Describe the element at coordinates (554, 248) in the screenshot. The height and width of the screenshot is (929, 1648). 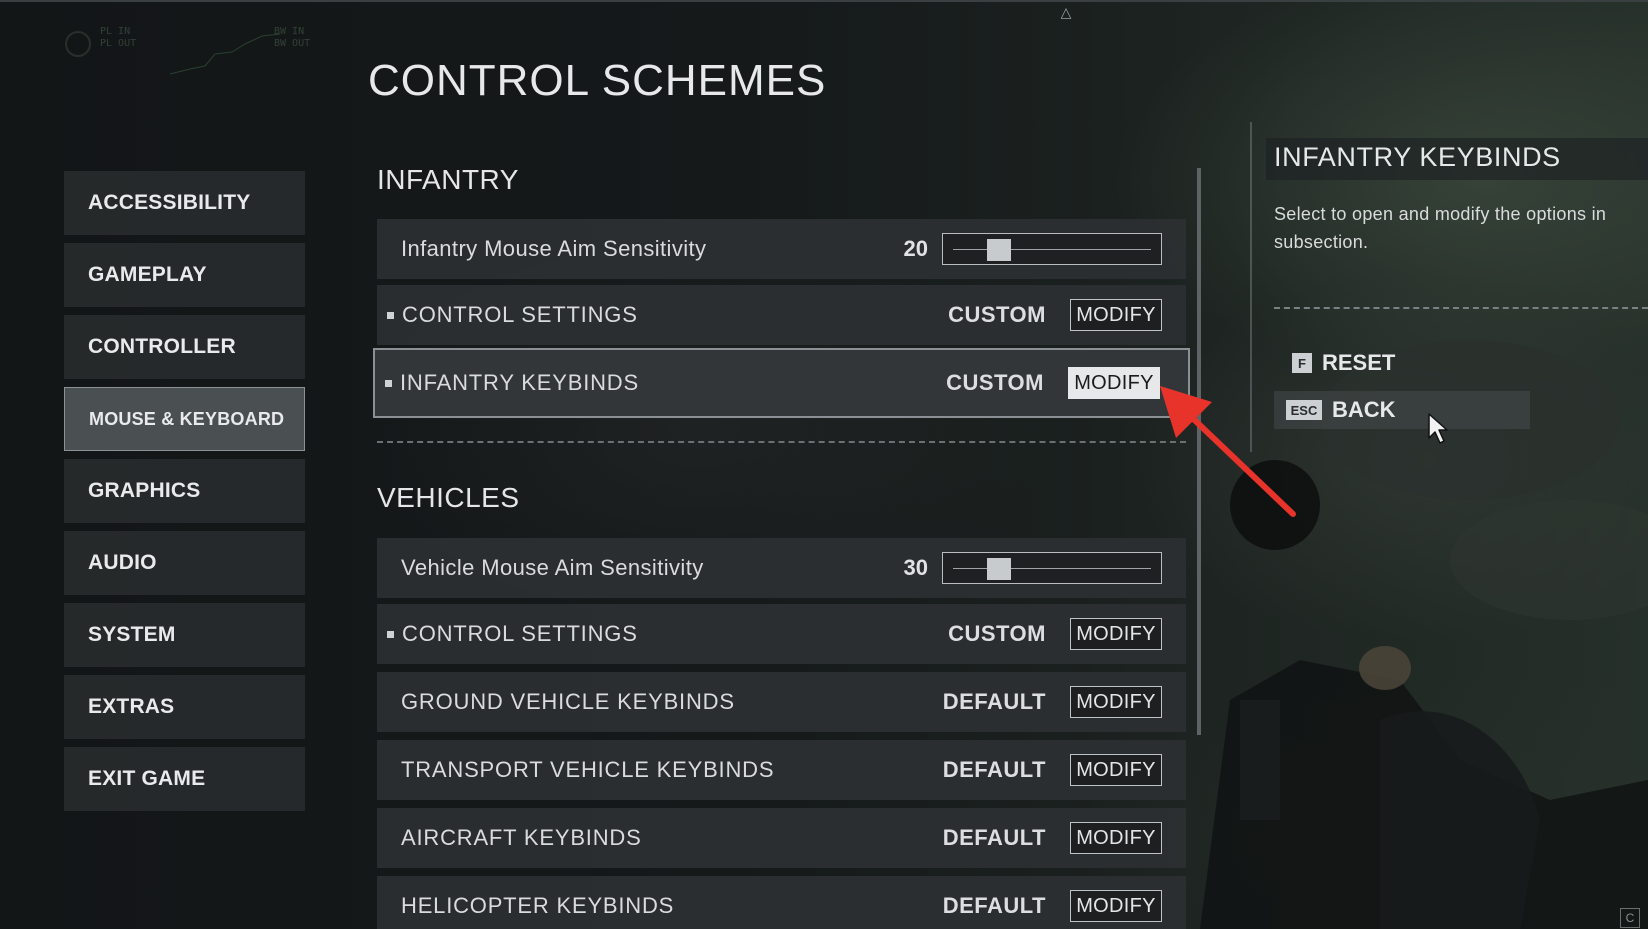
I see `setting-label: Infantry Mouse Aim Sensitivity` at that location.